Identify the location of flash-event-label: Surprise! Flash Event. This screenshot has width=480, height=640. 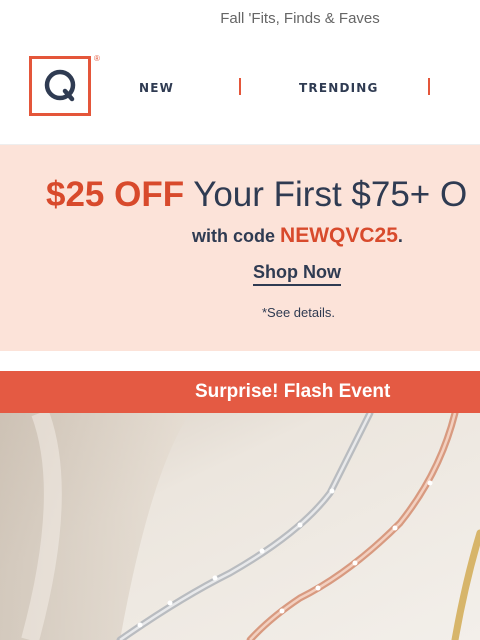
(293, 391).